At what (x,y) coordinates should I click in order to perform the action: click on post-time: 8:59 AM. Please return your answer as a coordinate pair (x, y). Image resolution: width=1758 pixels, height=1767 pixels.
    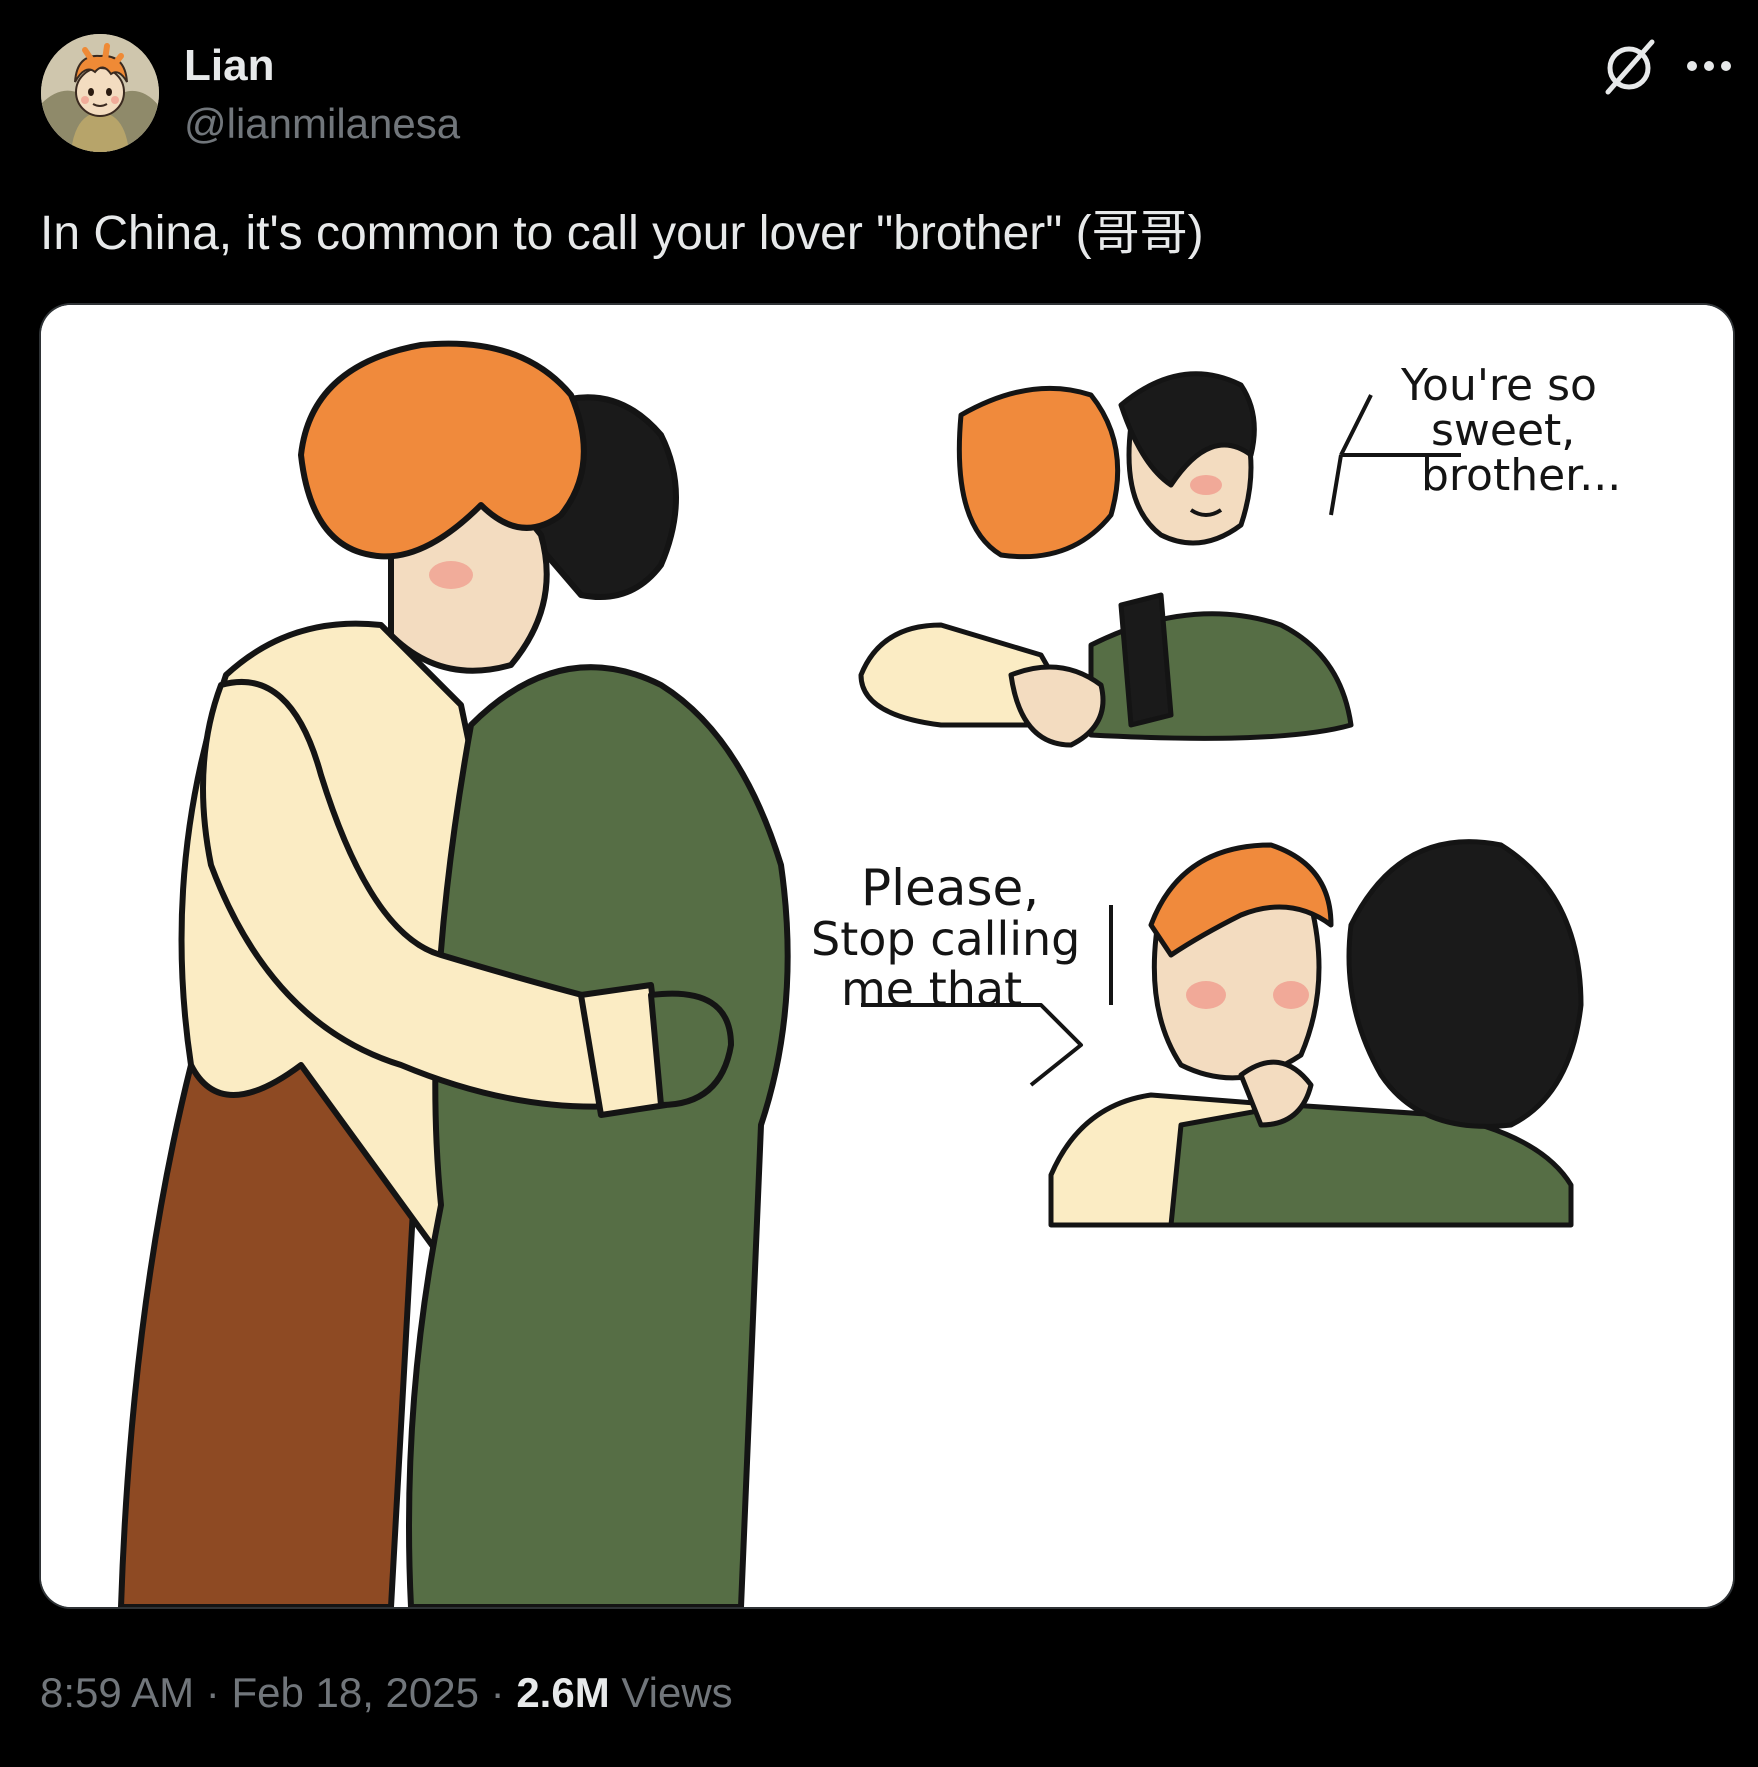
    Looking at the image, I should click on (117, 1692).